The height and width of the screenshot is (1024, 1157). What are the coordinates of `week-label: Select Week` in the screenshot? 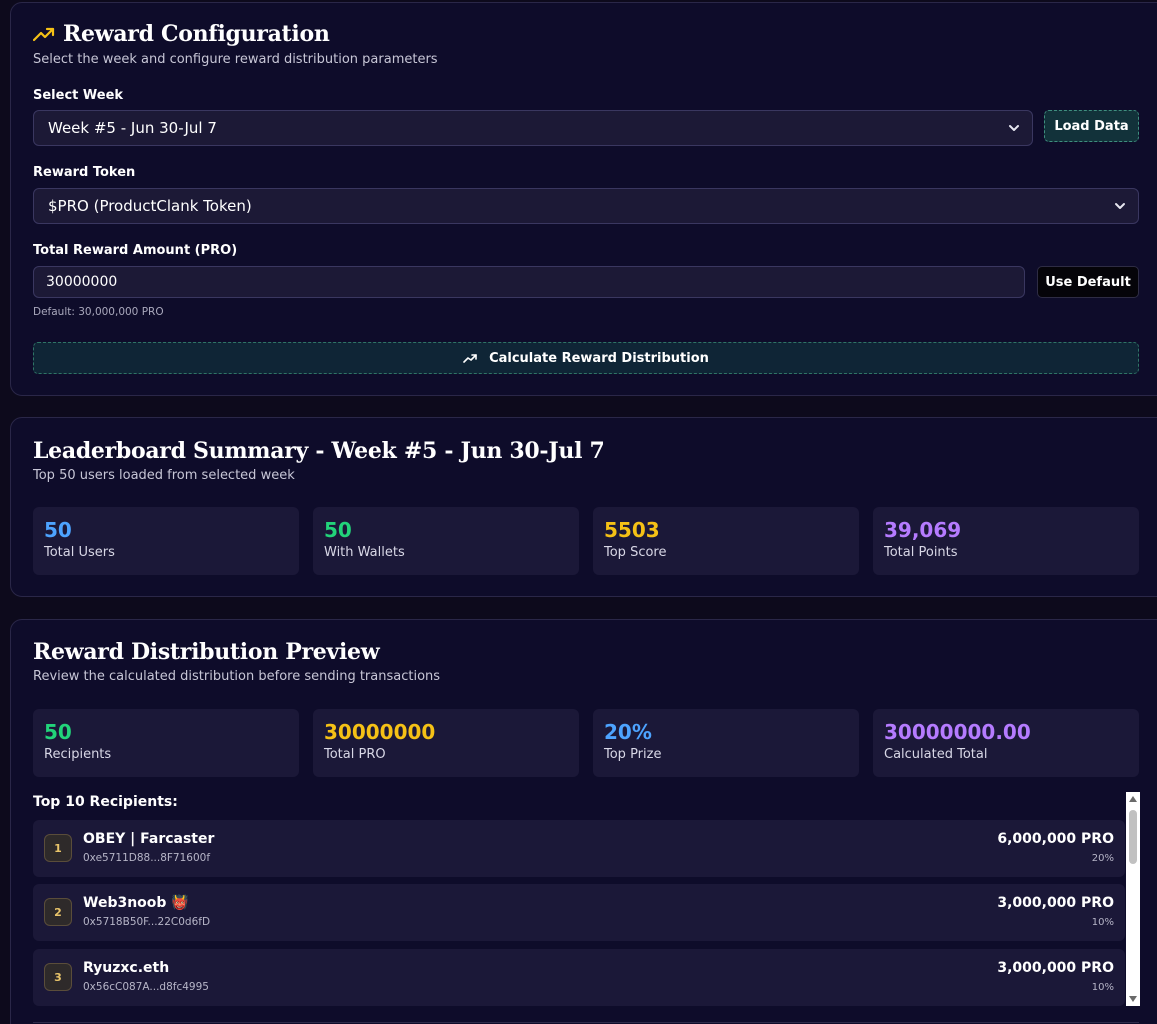 It's located at (78, 95).